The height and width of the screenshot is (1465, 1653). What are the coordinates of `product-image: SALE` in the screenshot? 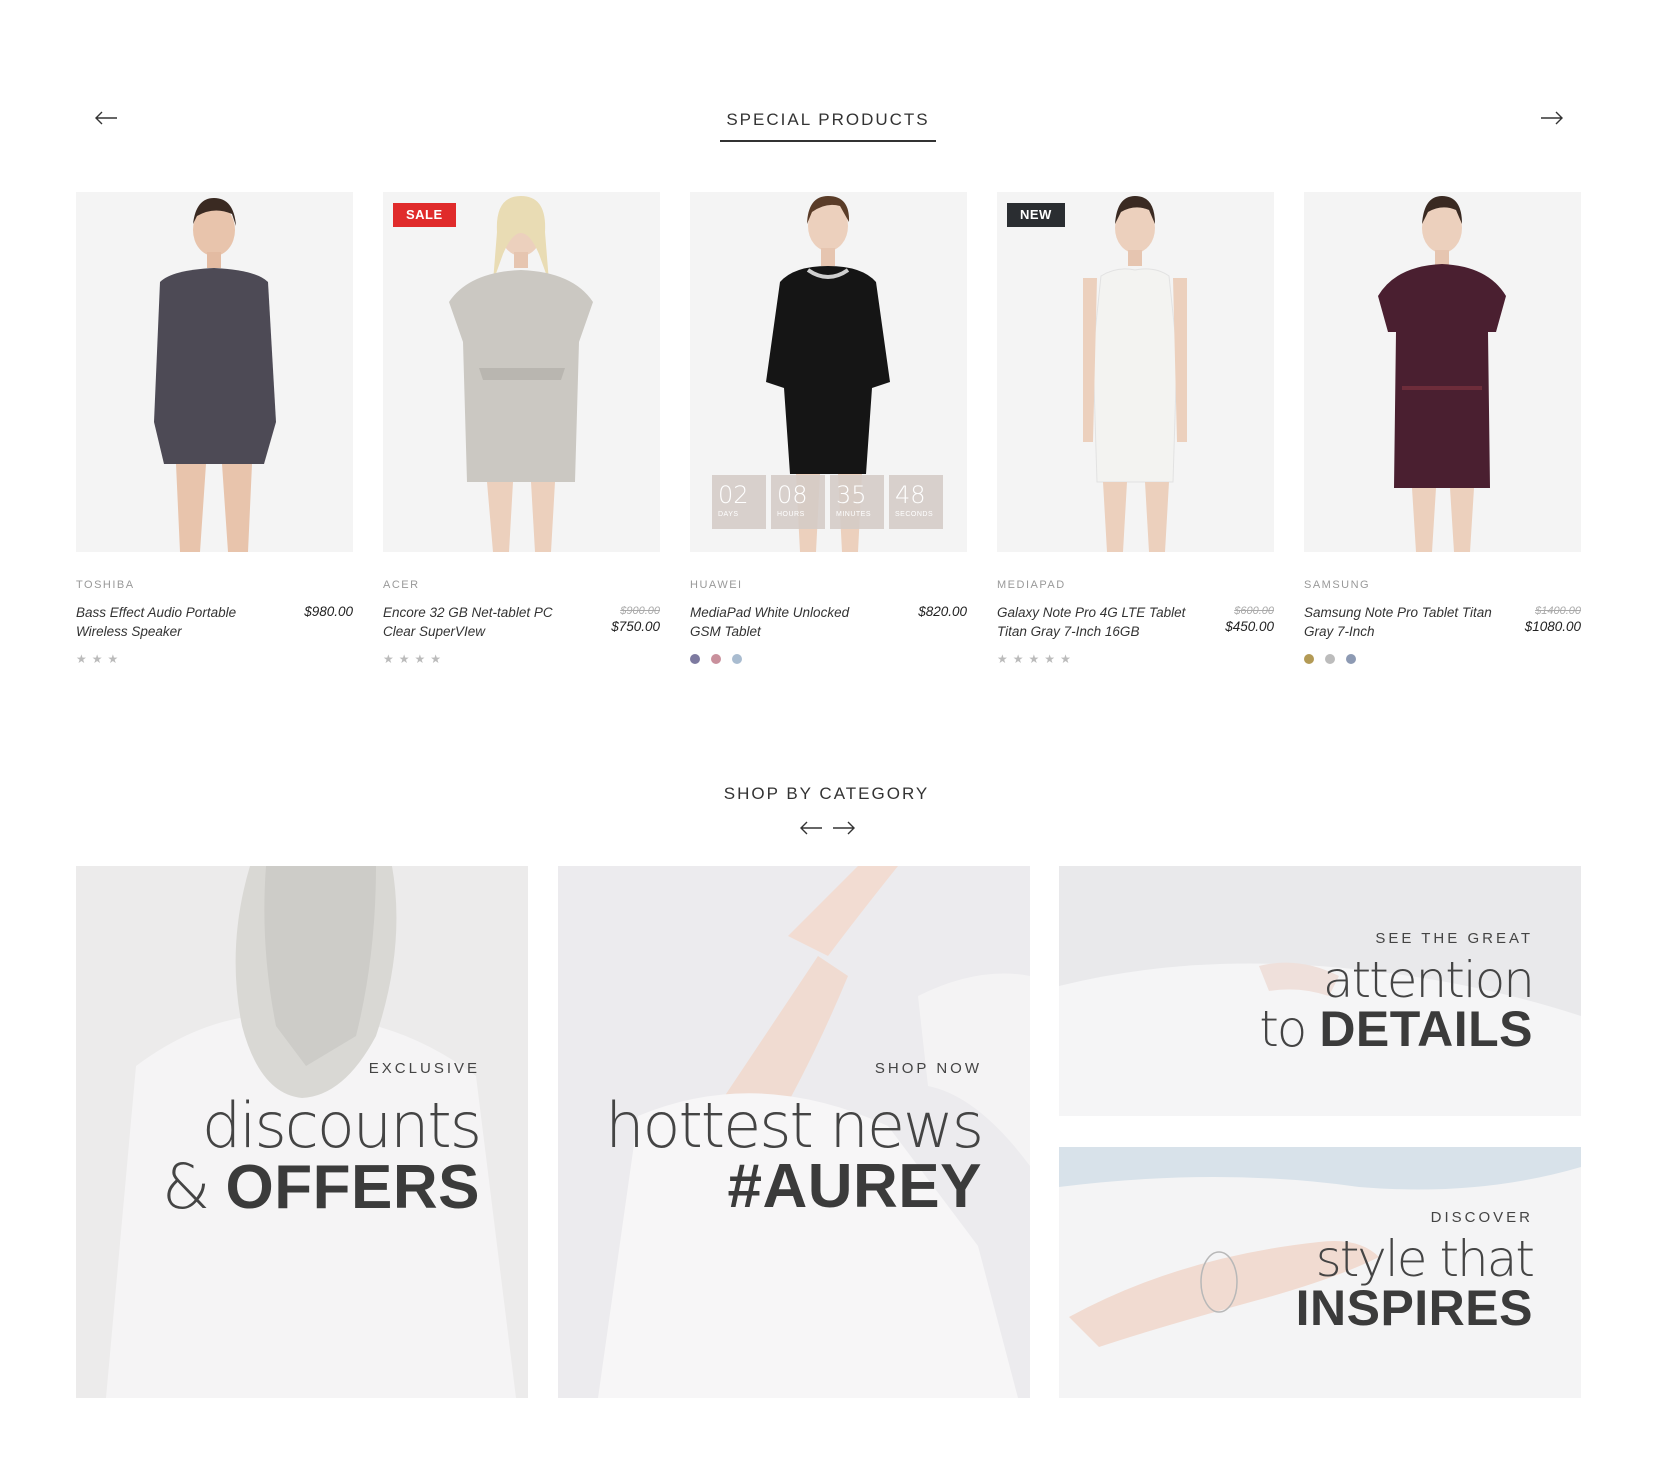 It's located at (521, 372).